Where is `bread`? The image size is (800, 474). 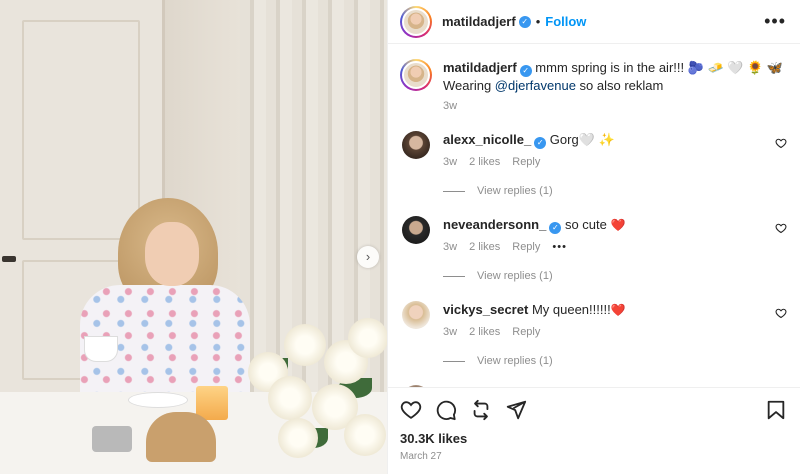 bread is located at coordinates (181, 437).